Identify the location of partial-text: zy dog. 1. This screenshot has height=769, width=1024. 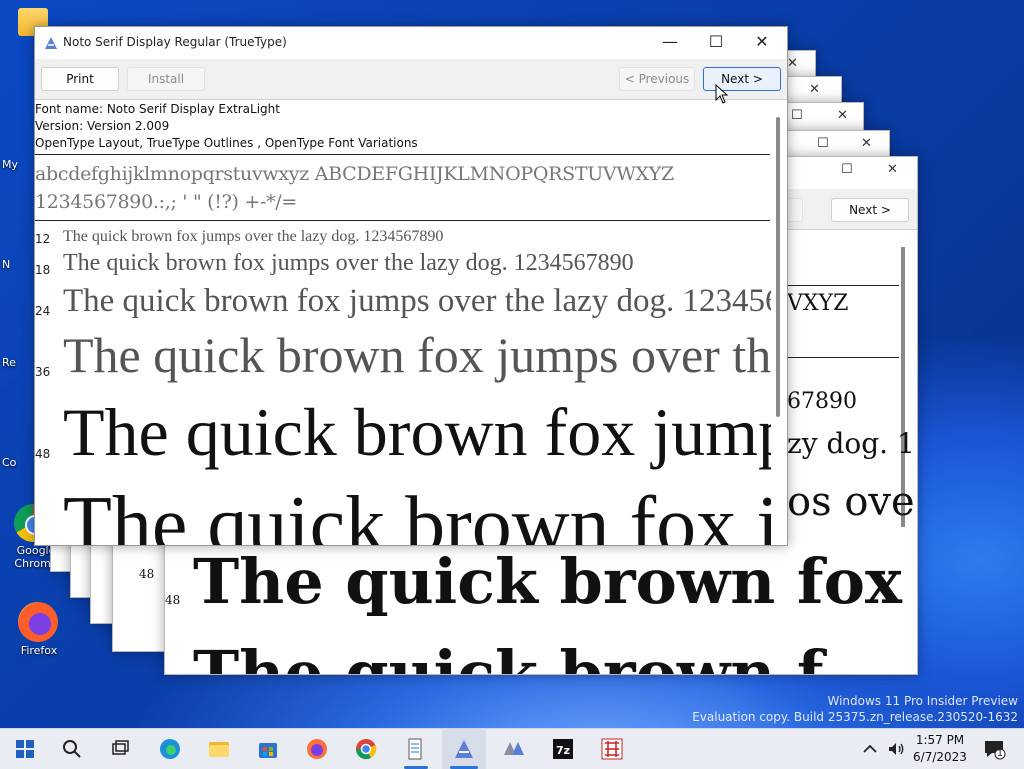
(851, 443).